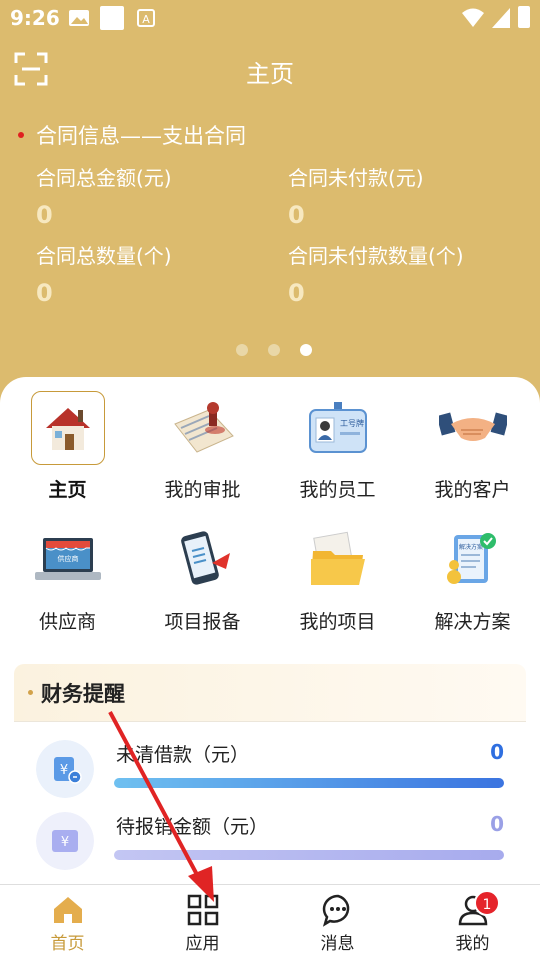 This screenshot has height=960, width=540. I want to click on notification-square-icon, so click(112, 18).